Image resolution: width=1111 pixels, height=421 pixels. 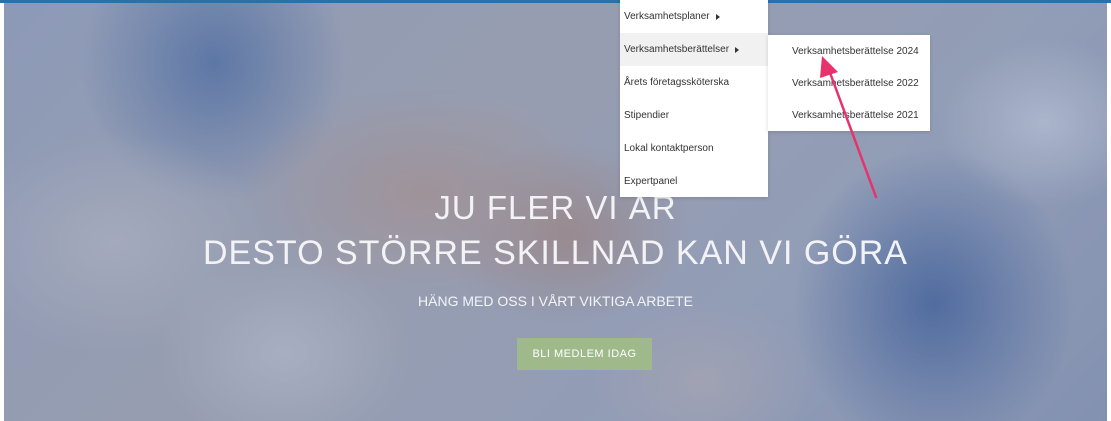 I want to click on menu-item-verksamhetsplaner: Verksamhetsplaner, so click(x=694, y=16).